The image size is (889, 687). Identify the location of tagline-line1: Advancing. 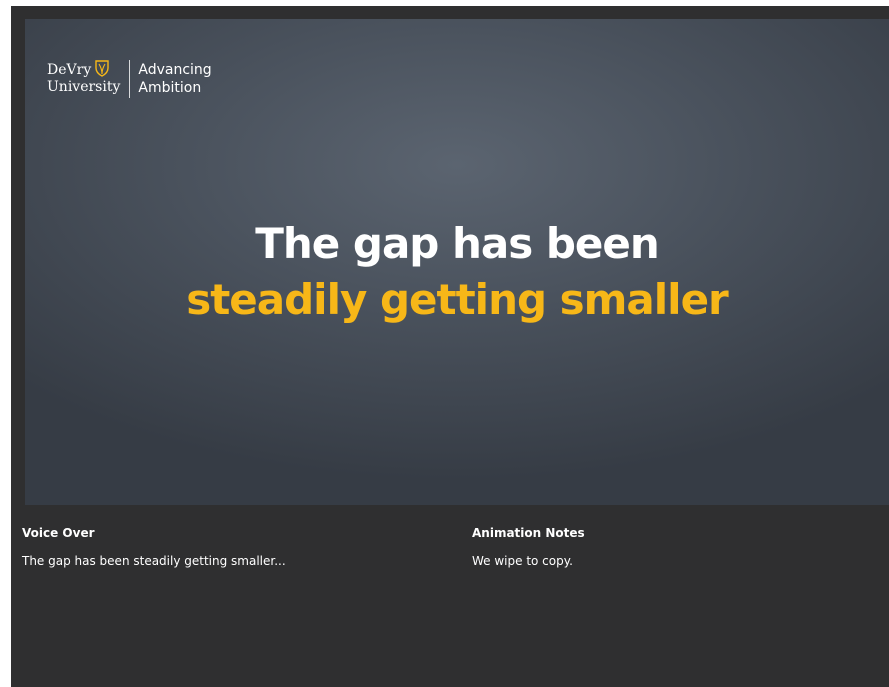
(175, 70).